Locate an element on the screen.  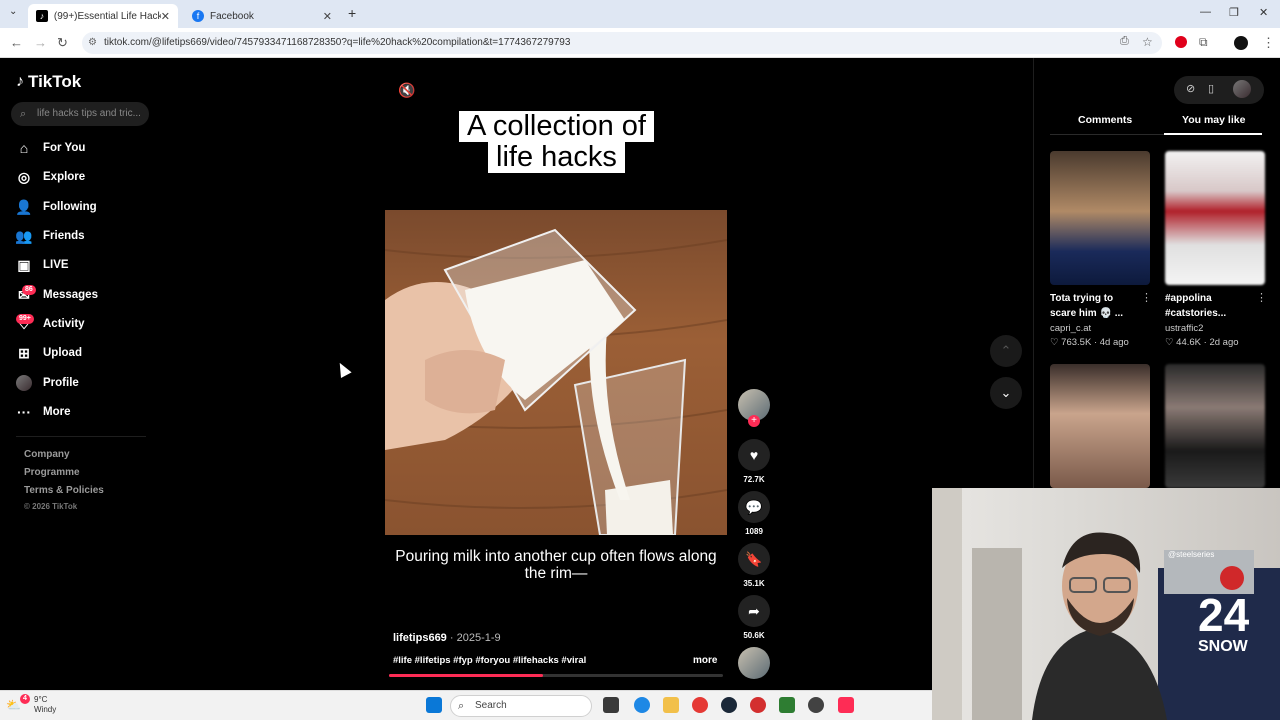
chrome-icon is located at coordinates (700, 705).